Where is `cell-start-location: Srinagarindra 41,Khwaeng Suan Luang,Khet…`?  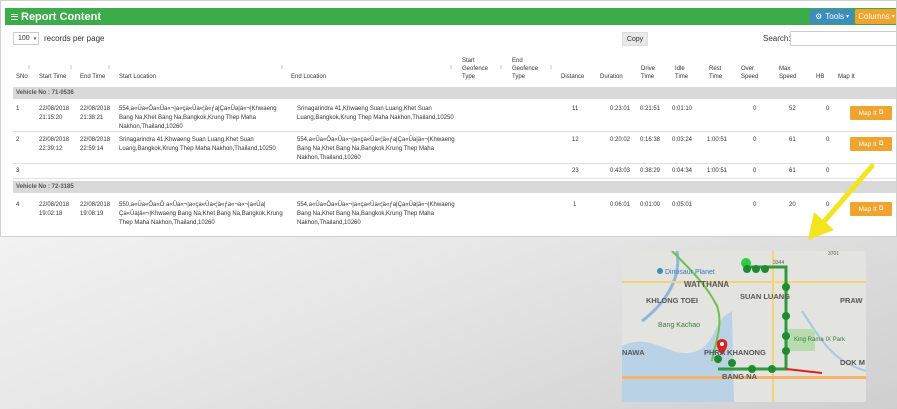
cell-start-location: Srinagarindra 41,Khwaeng Suan Luang,Khet… is located at coordinates (197, 144).